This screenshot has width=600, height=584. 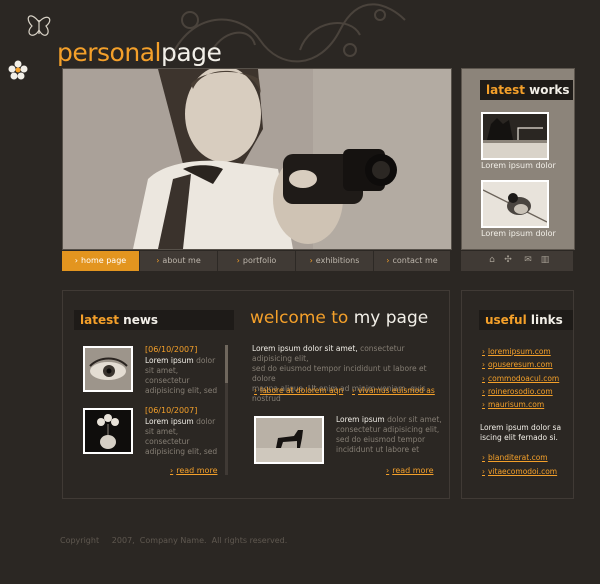 What do you see at coordinates (302, 390) in the screenshot?
I see `link-label: labore at dolorem aqn` at bounding box center [302, 390].